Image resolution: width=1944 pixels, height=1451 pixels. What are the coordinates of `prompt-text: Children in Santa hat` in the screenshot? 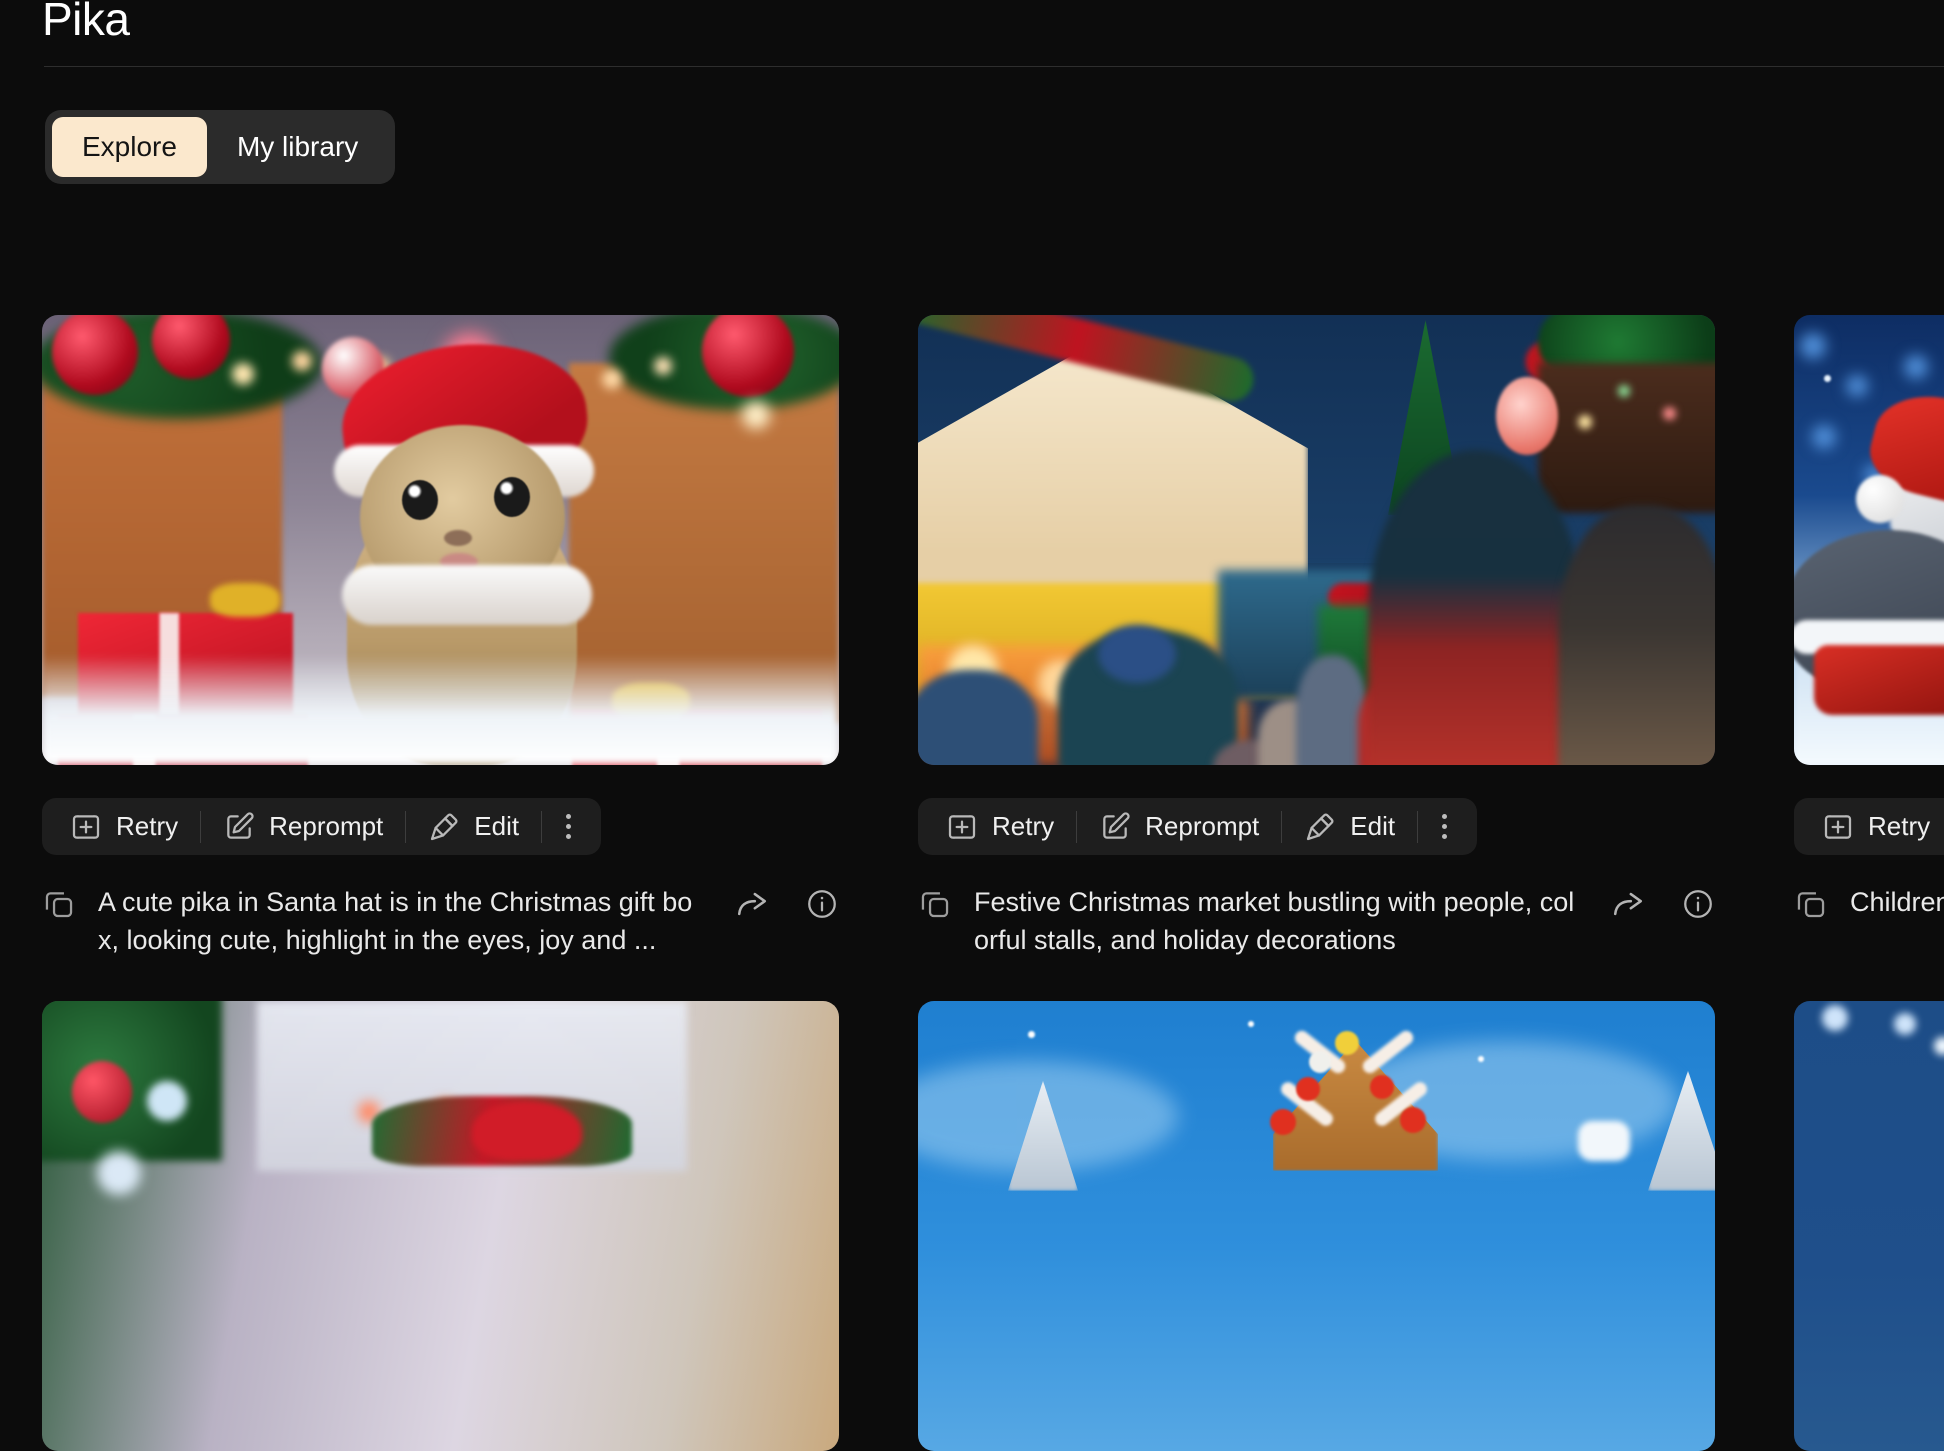 It's located at (1897, 902).